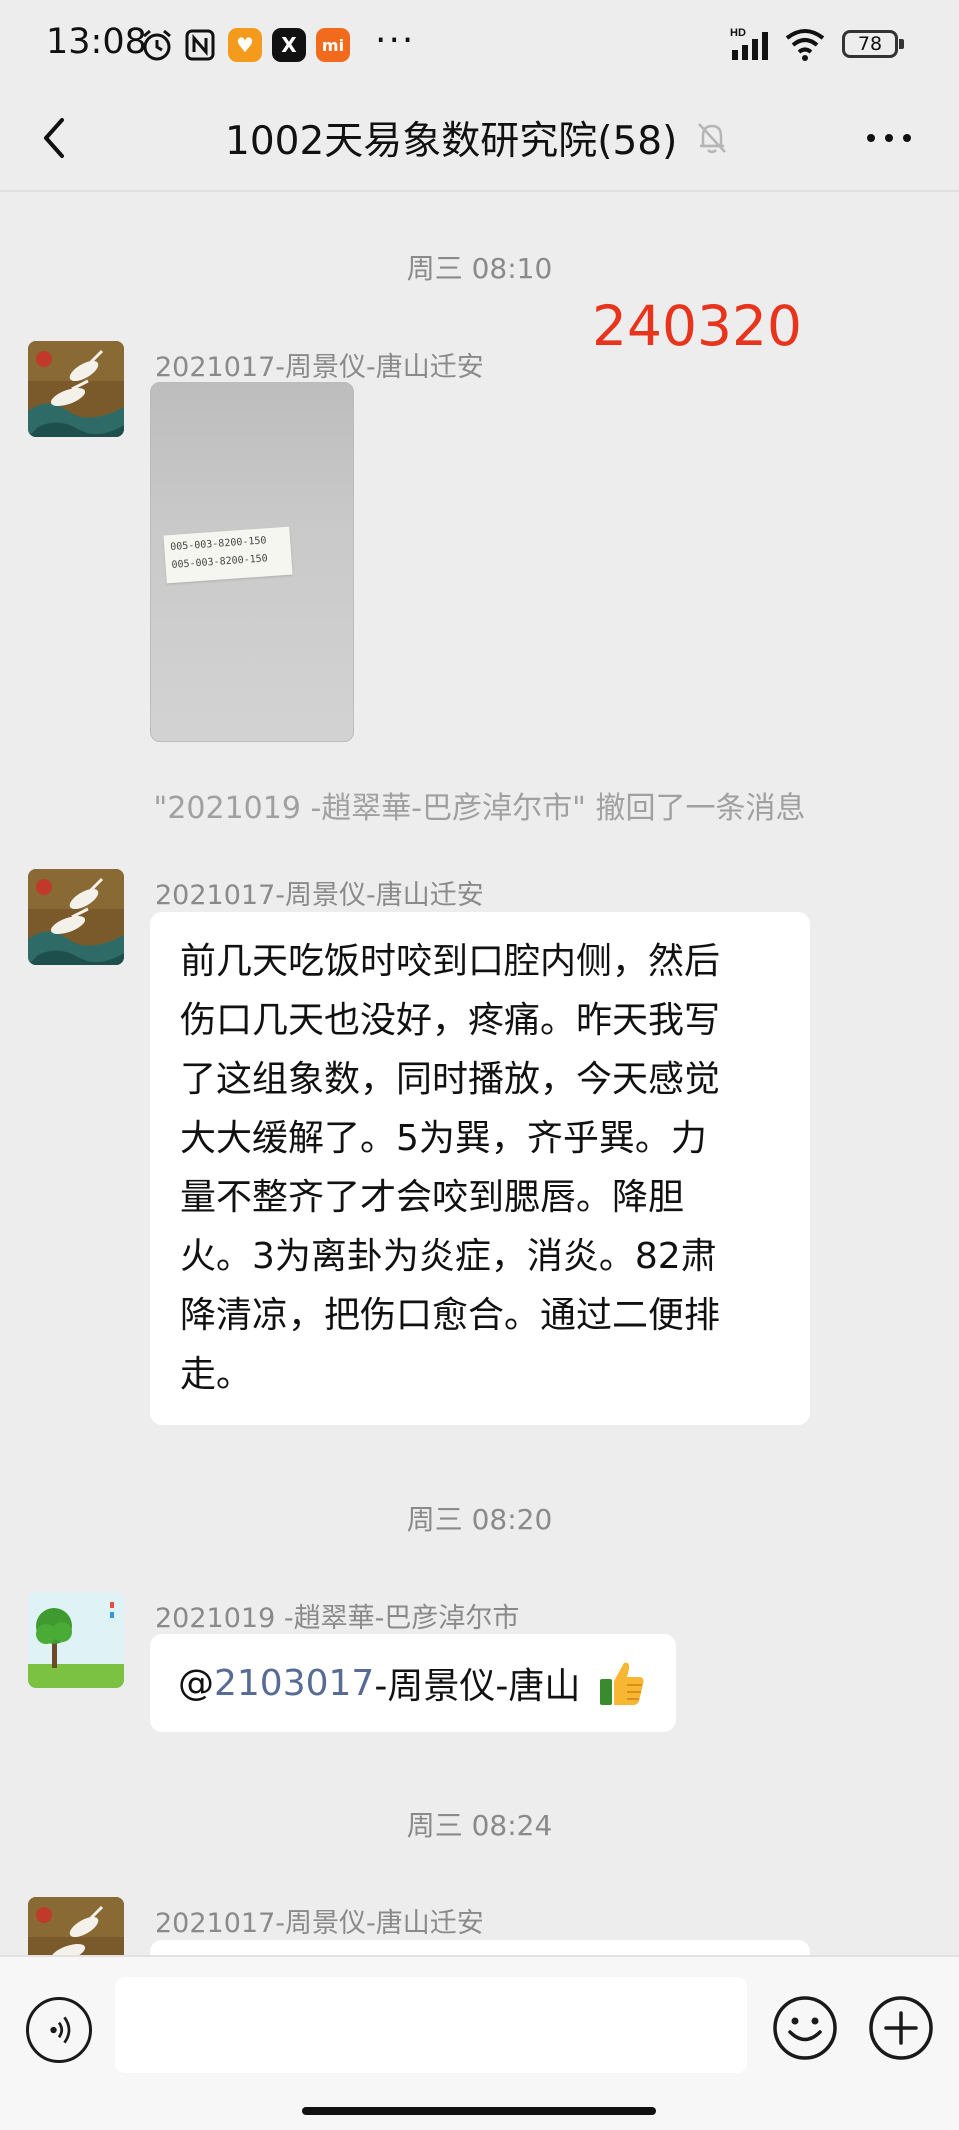  What do you see at coordinates (245, 45) in the screenshot?
I see `app-notification-icon: ♥` at bounding box center [245, 45].